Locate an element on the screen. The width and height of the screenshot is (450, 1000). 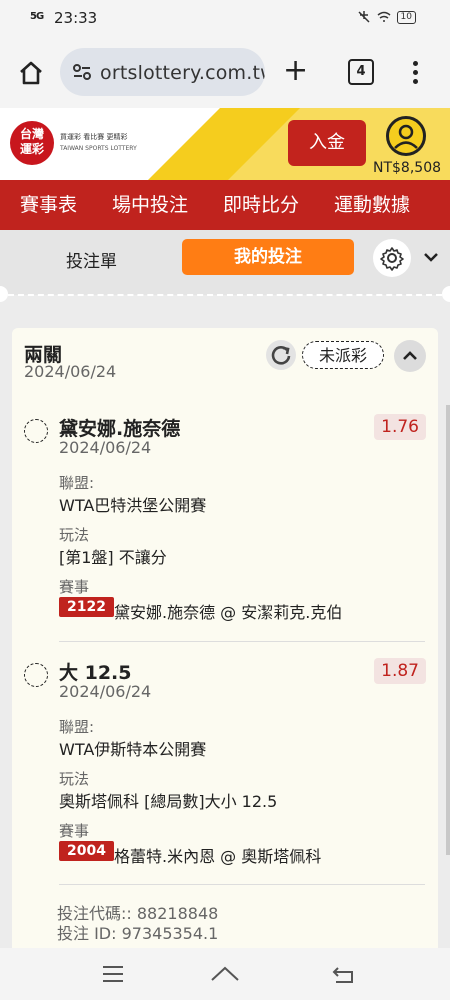
site-settings-icon is located at coordinates (82, 72).